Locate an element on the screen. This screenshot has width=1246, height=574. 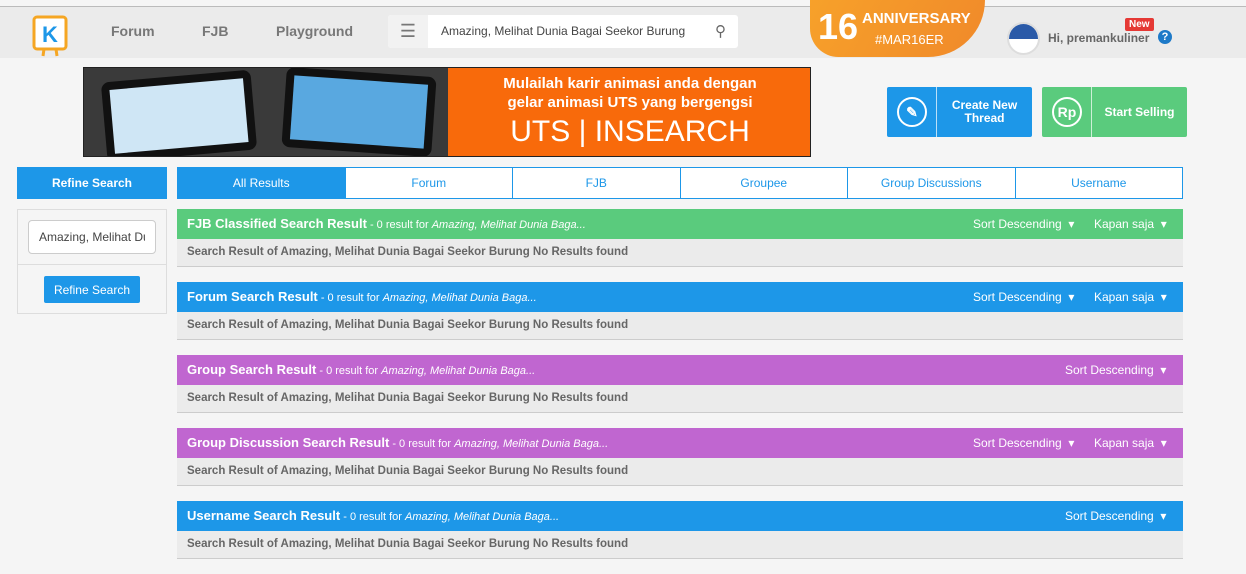
tab-all-results: All Results is located at coordinates (261, 183).